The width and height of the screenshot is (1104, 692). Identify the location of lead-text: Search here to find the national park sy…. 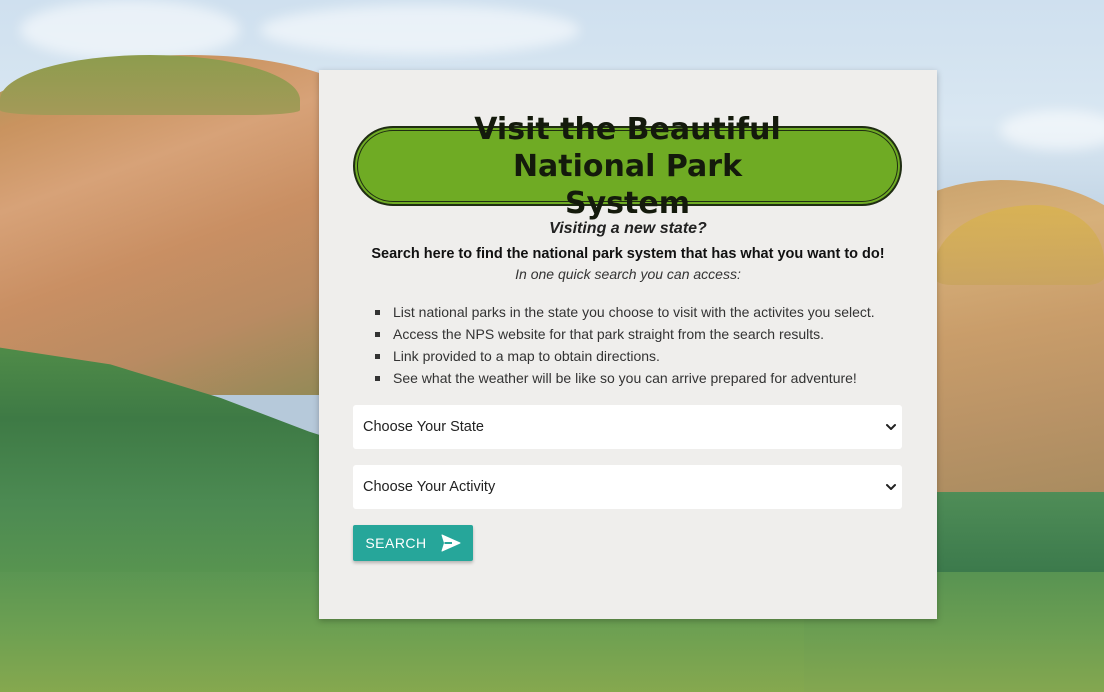
(628, 254).